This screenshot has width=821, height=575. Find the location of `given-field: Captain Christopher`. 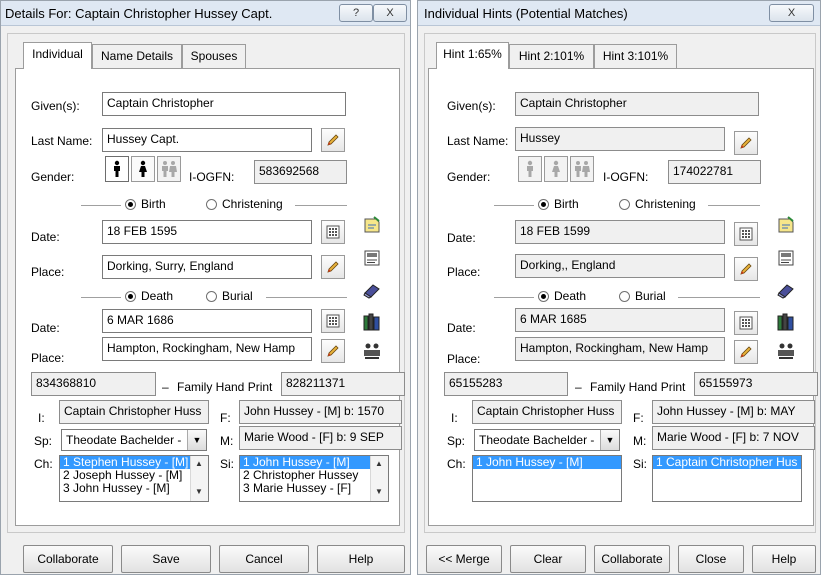

given-field: Captain Christopher is located at coordinates (637, 104).